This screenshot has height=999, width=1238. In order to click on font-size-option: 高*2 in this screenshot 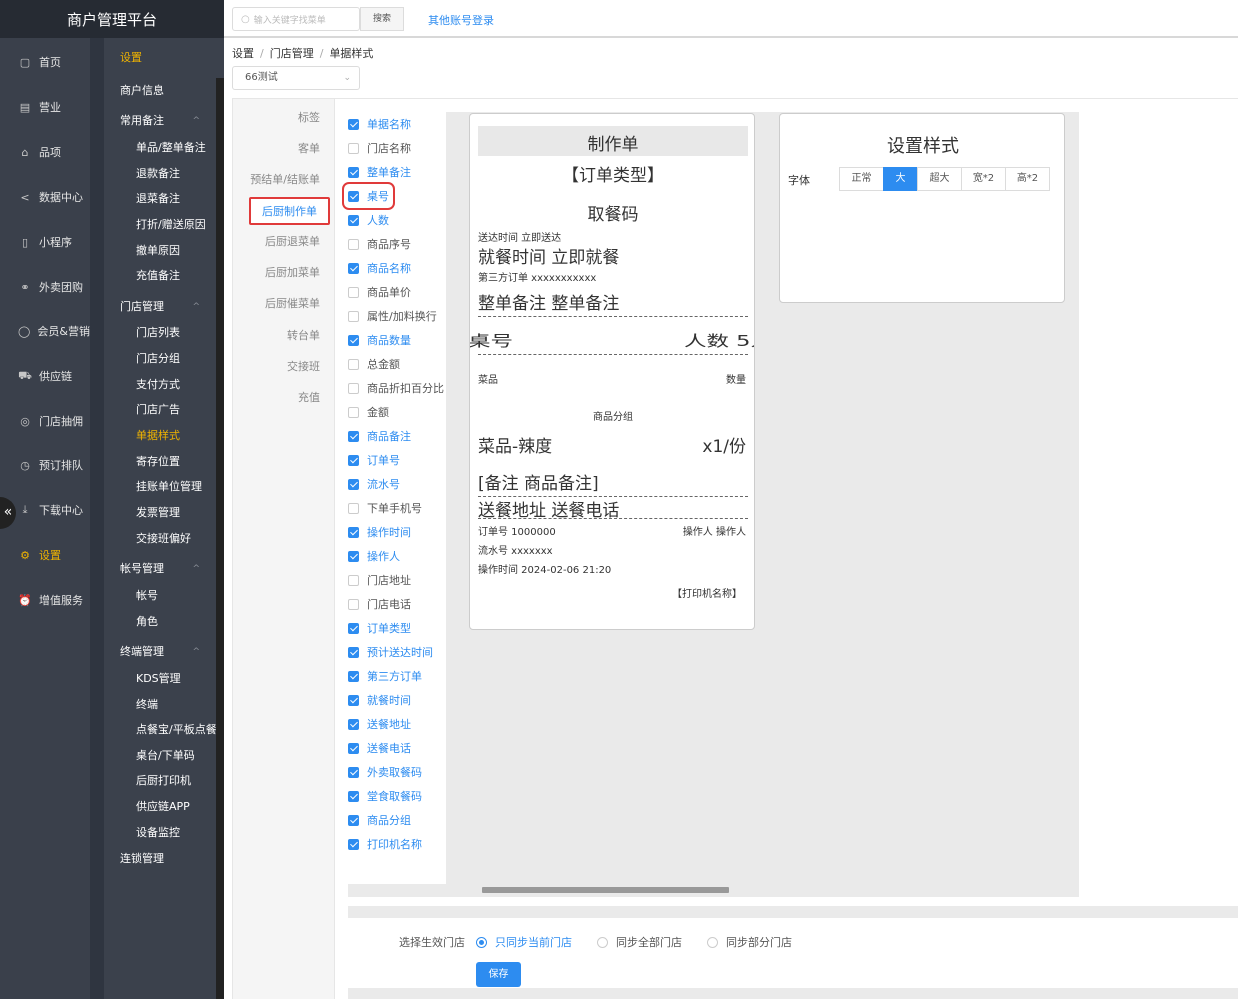, I will do `click(1027, 179)`.